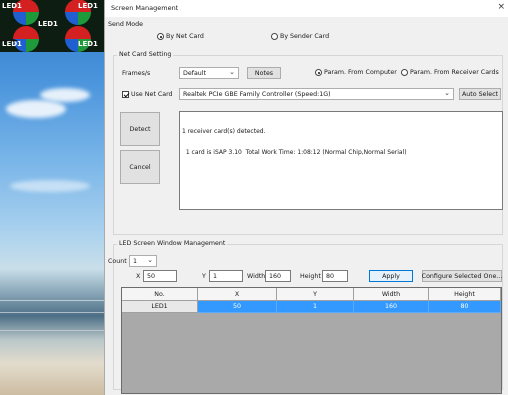 This screenshot has width=508, height=395. What do you see at coordinates (315, 307) in the screenshot?
I see `table-cell: 1` at bounding box center [315, 307].